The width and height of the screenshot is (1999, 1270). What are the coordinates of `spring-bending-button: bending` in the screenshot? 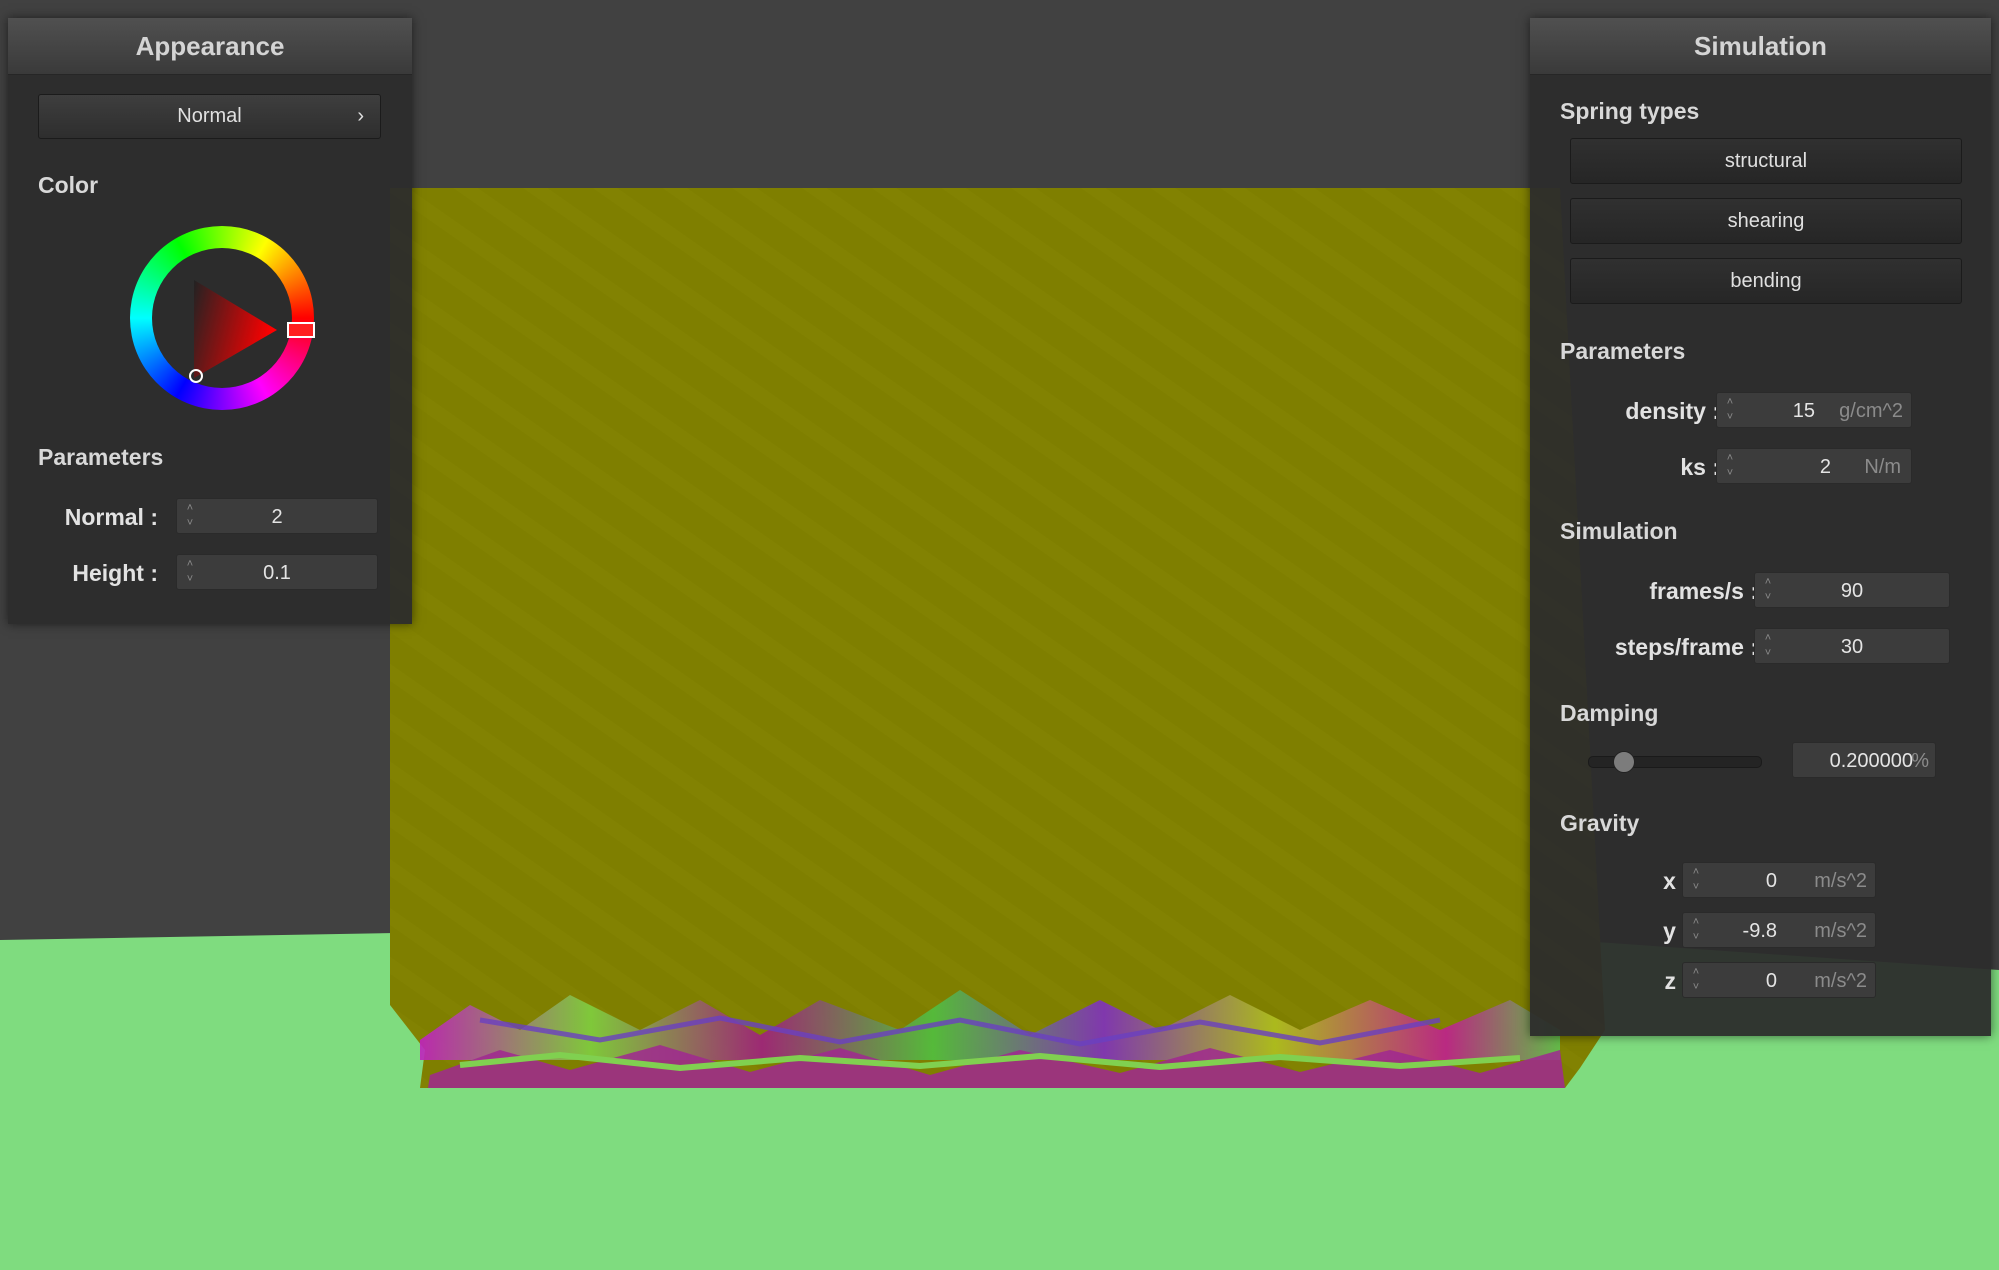 It's located at (1766, 281).